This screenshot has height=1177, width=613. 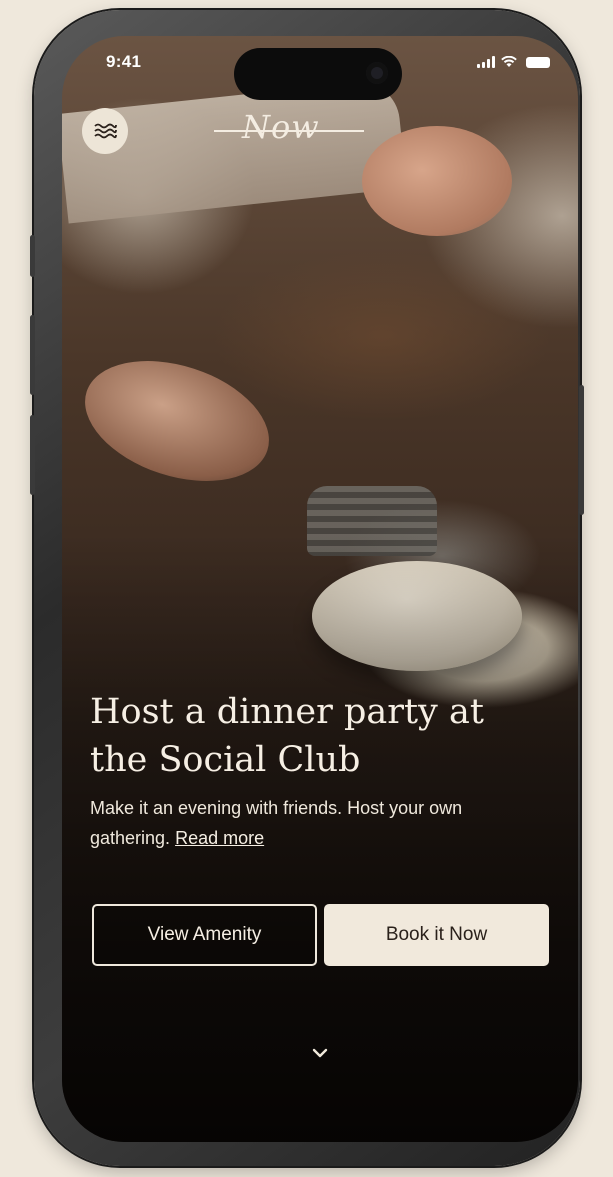 I want to click on chevron-down-icon, so click(x=320, y=1053).